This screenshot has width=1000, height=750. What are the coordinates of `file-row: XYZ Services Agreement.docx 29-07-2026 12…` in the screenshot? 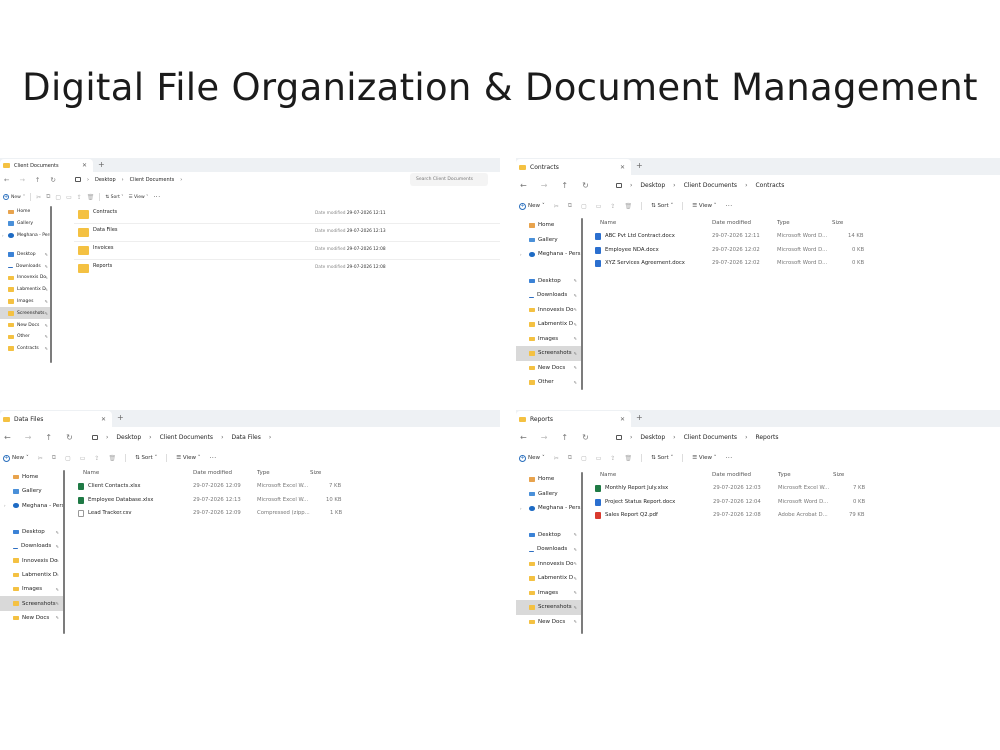 It's located at (795, 264).